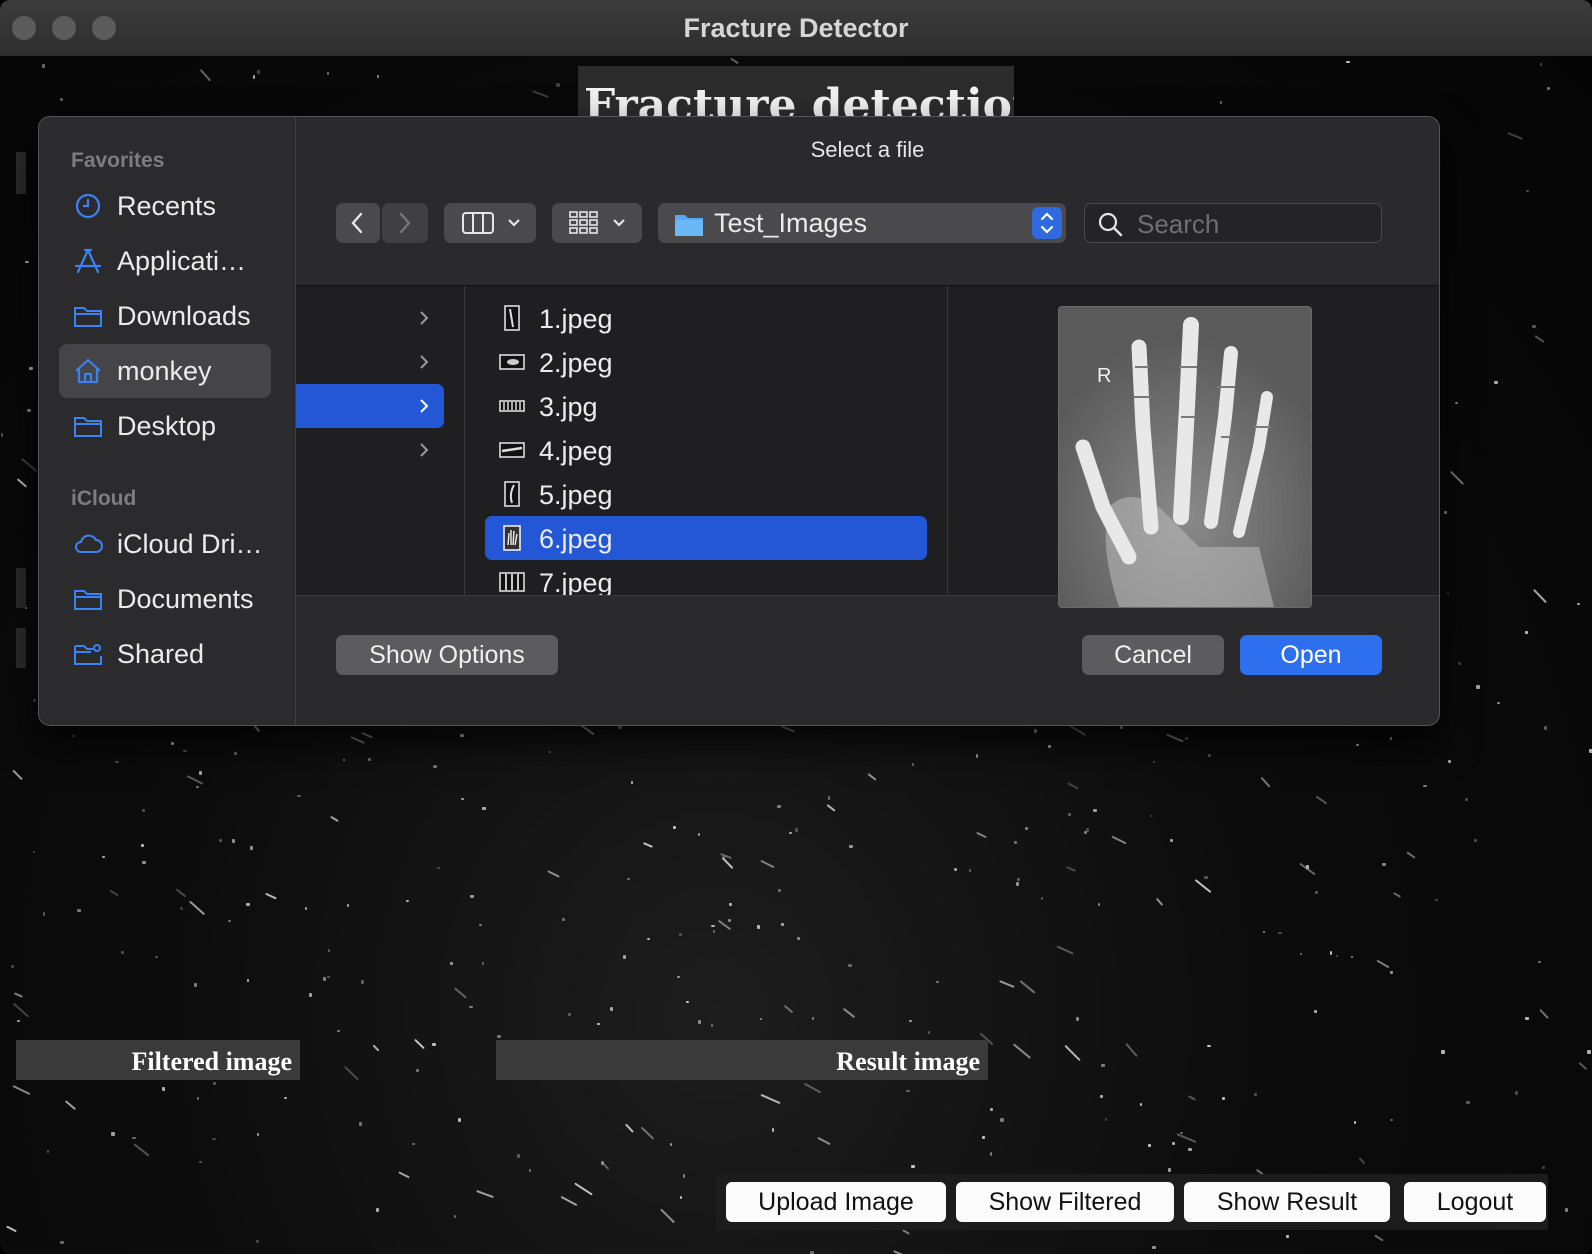  I want to click on sidebar-item-recents: Recents, so click(165, 206).